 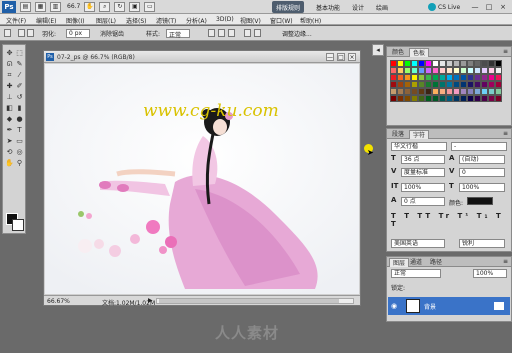 I want to click on workspace-typography: 排版规则, so click(x=288, y=7).